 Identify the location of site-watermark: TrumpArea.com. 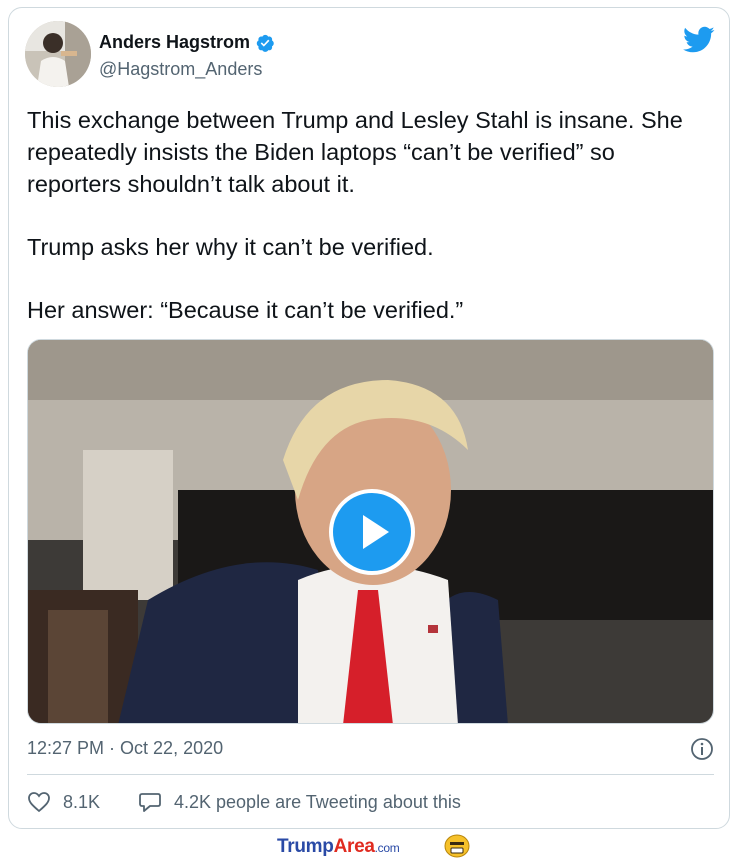
(338, 846).